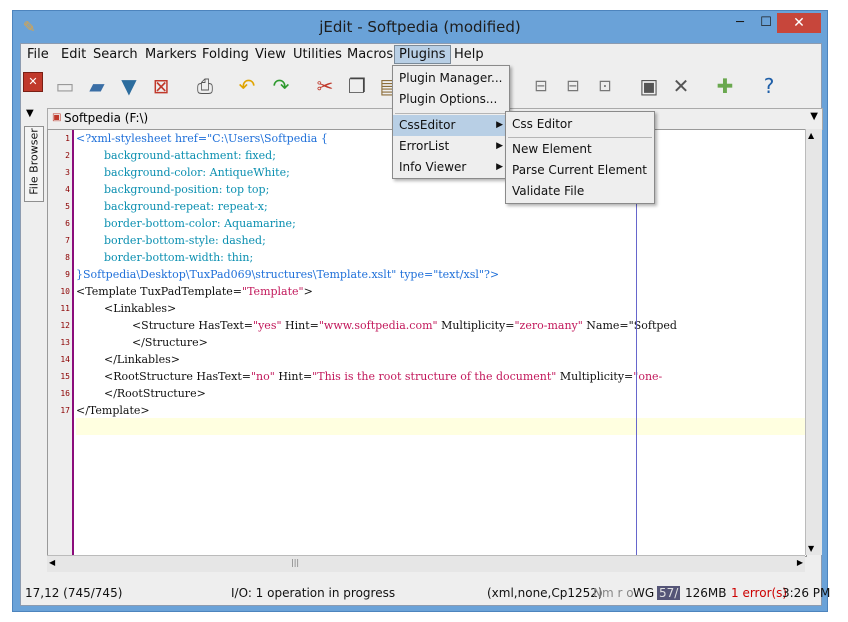 This screenshot has height=622, width=848. I want to click on code-token: "Template", so click(273, 291).